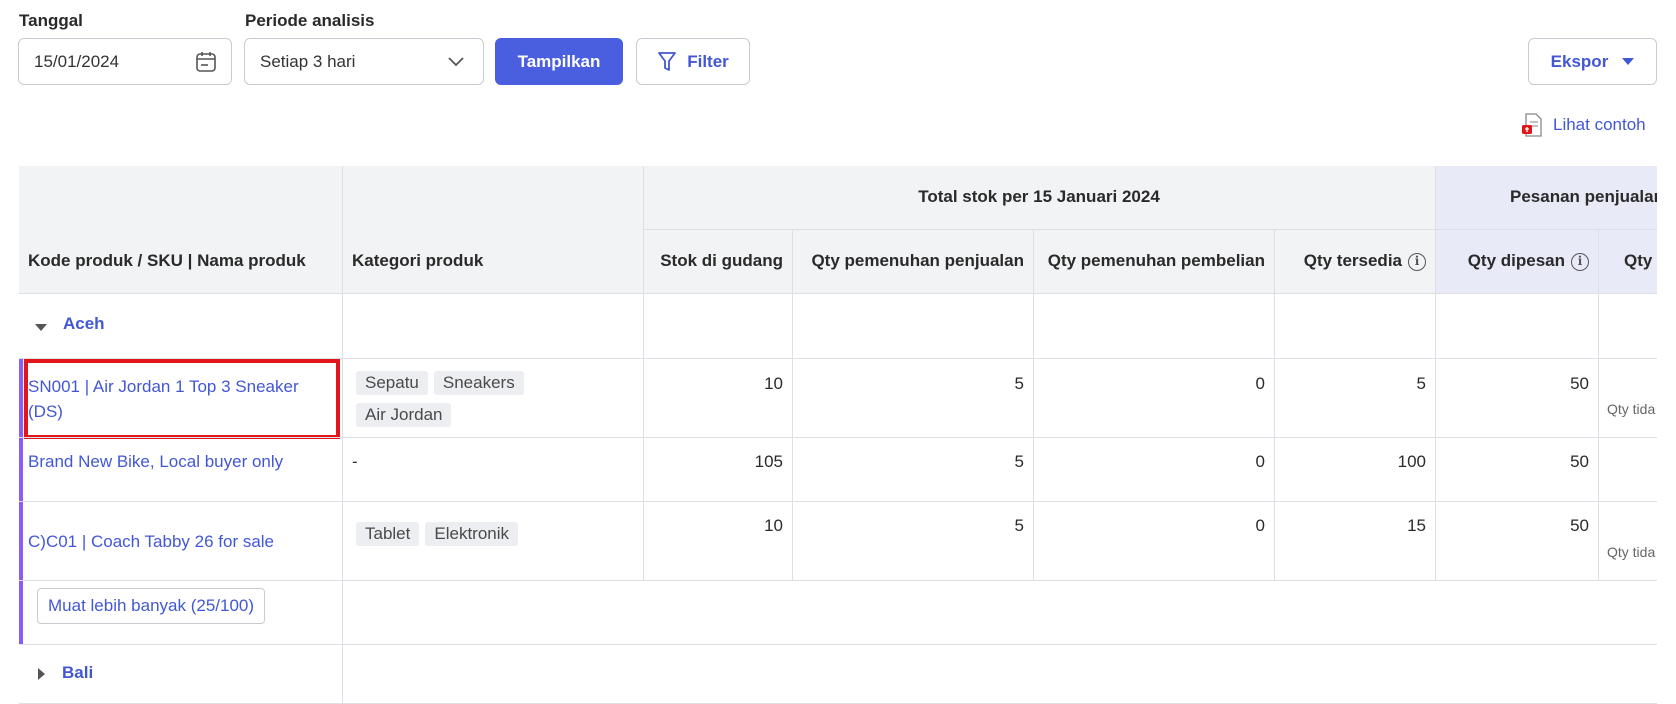 This screenshot has height=704, width=1676. I want to click on total-stock-group-header: Total stok per 15 Januari 2024, so click(1039, 196).